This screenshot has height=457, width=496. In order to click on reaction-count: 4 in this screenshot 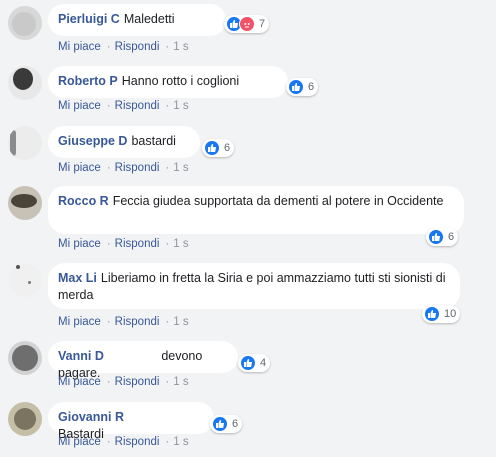, I will do `click(263, 363)`.